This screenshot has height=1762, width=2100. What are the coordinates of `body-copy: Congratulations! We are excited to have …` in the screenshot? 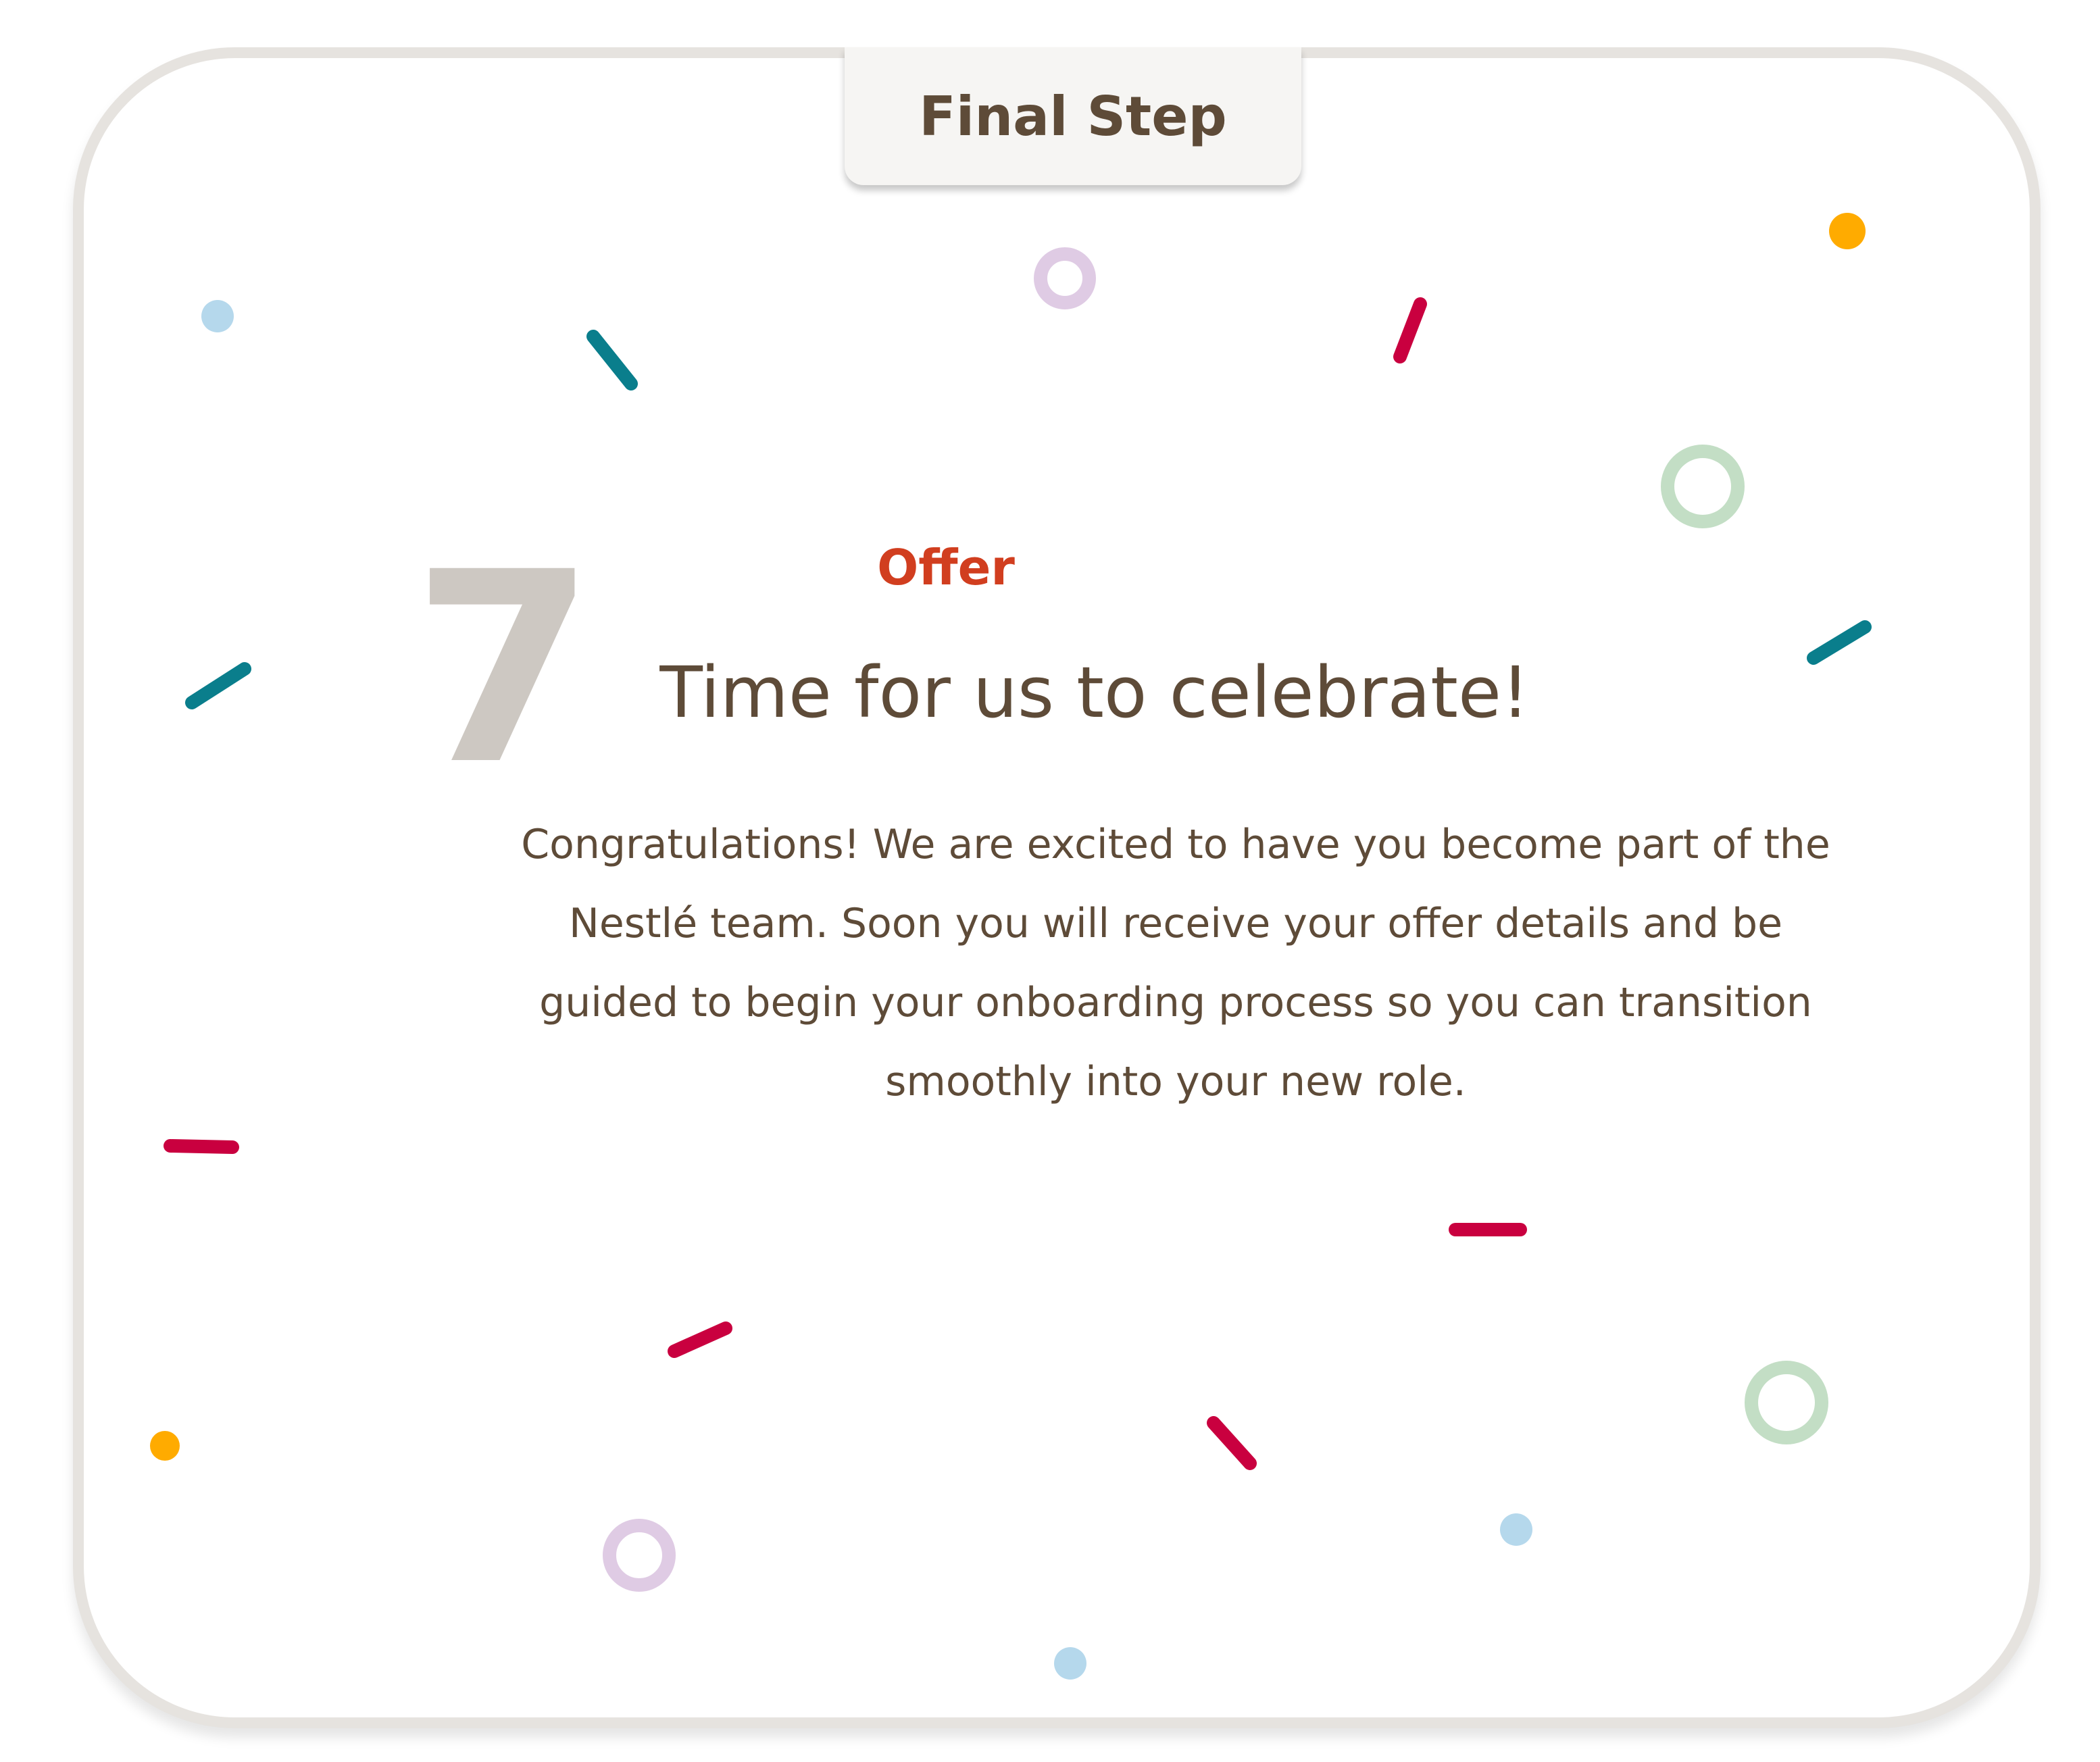 It's located at (1175, 963).